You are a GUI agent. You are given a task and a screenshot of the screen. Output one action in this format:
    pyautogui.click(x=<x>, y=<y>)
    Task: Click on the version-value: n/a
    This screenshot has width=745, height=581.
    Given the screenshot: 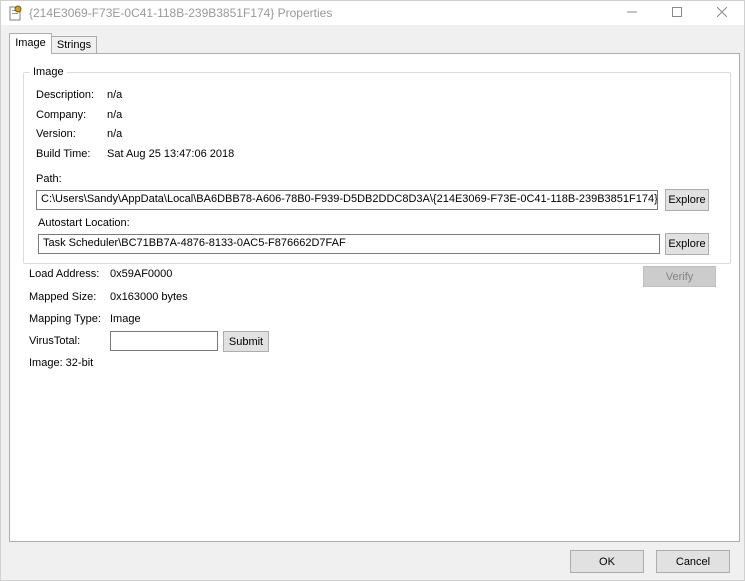 What is the action you would take?
    pyautogui.click(x=115, y=134)
    